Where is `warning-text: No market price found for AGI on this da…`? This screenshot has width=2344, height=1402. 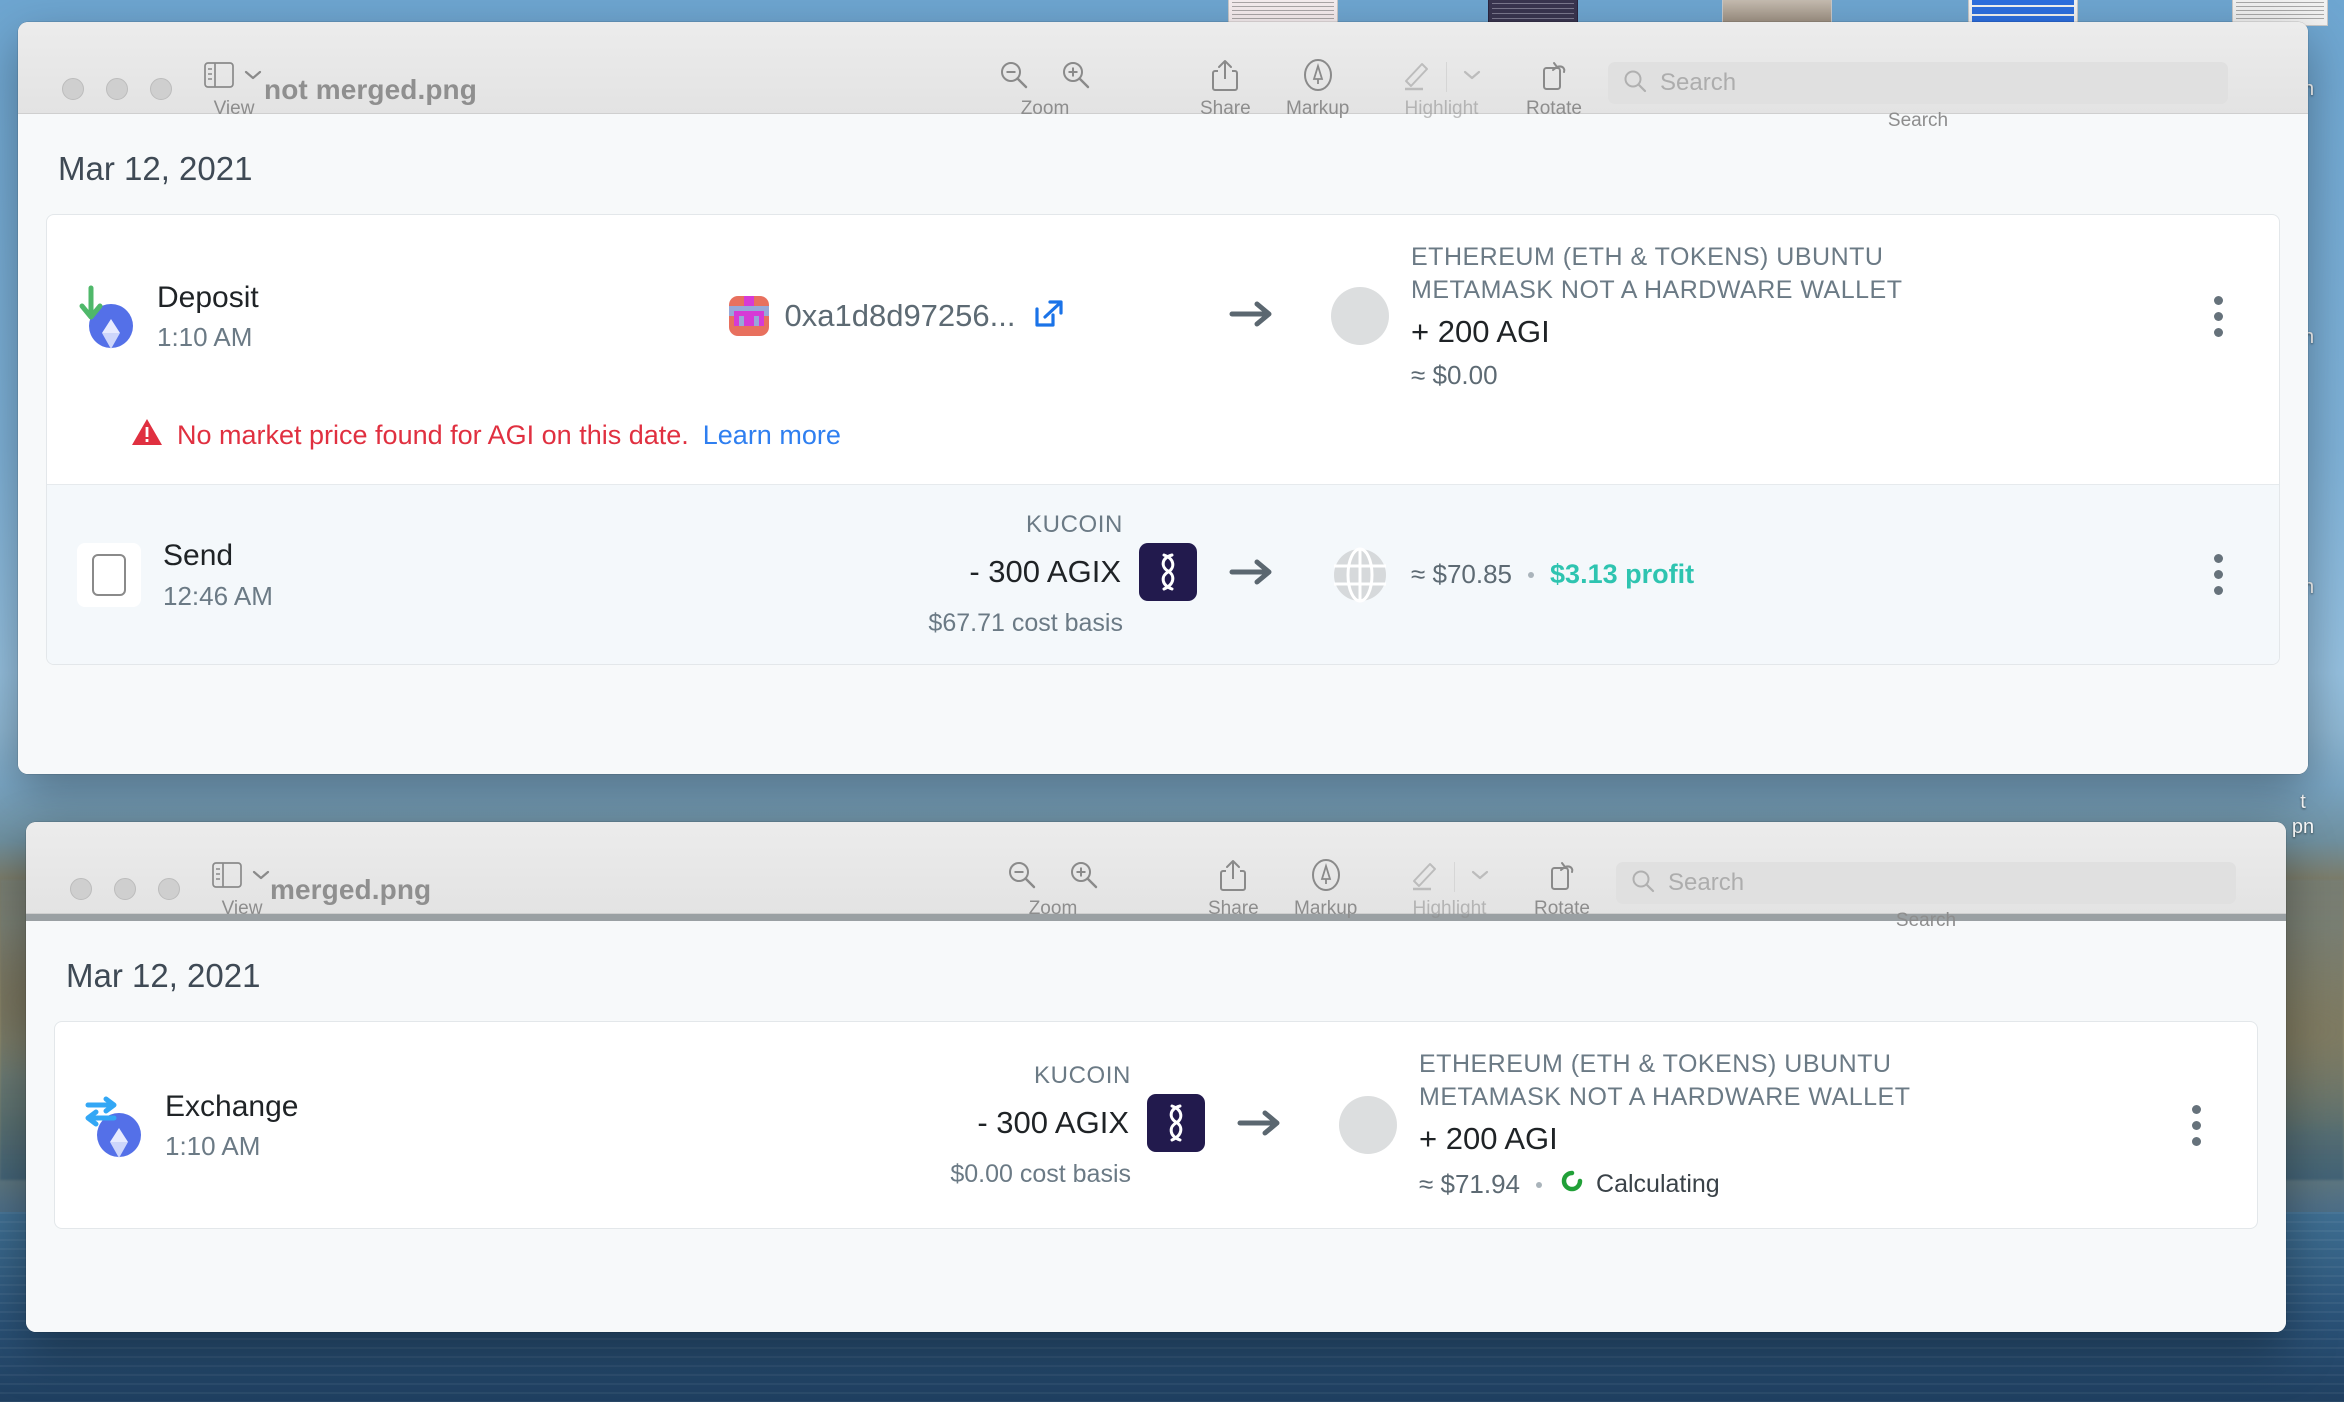
warning-text: No market price found for AGI on this da… is located at coordinates (433, 435).